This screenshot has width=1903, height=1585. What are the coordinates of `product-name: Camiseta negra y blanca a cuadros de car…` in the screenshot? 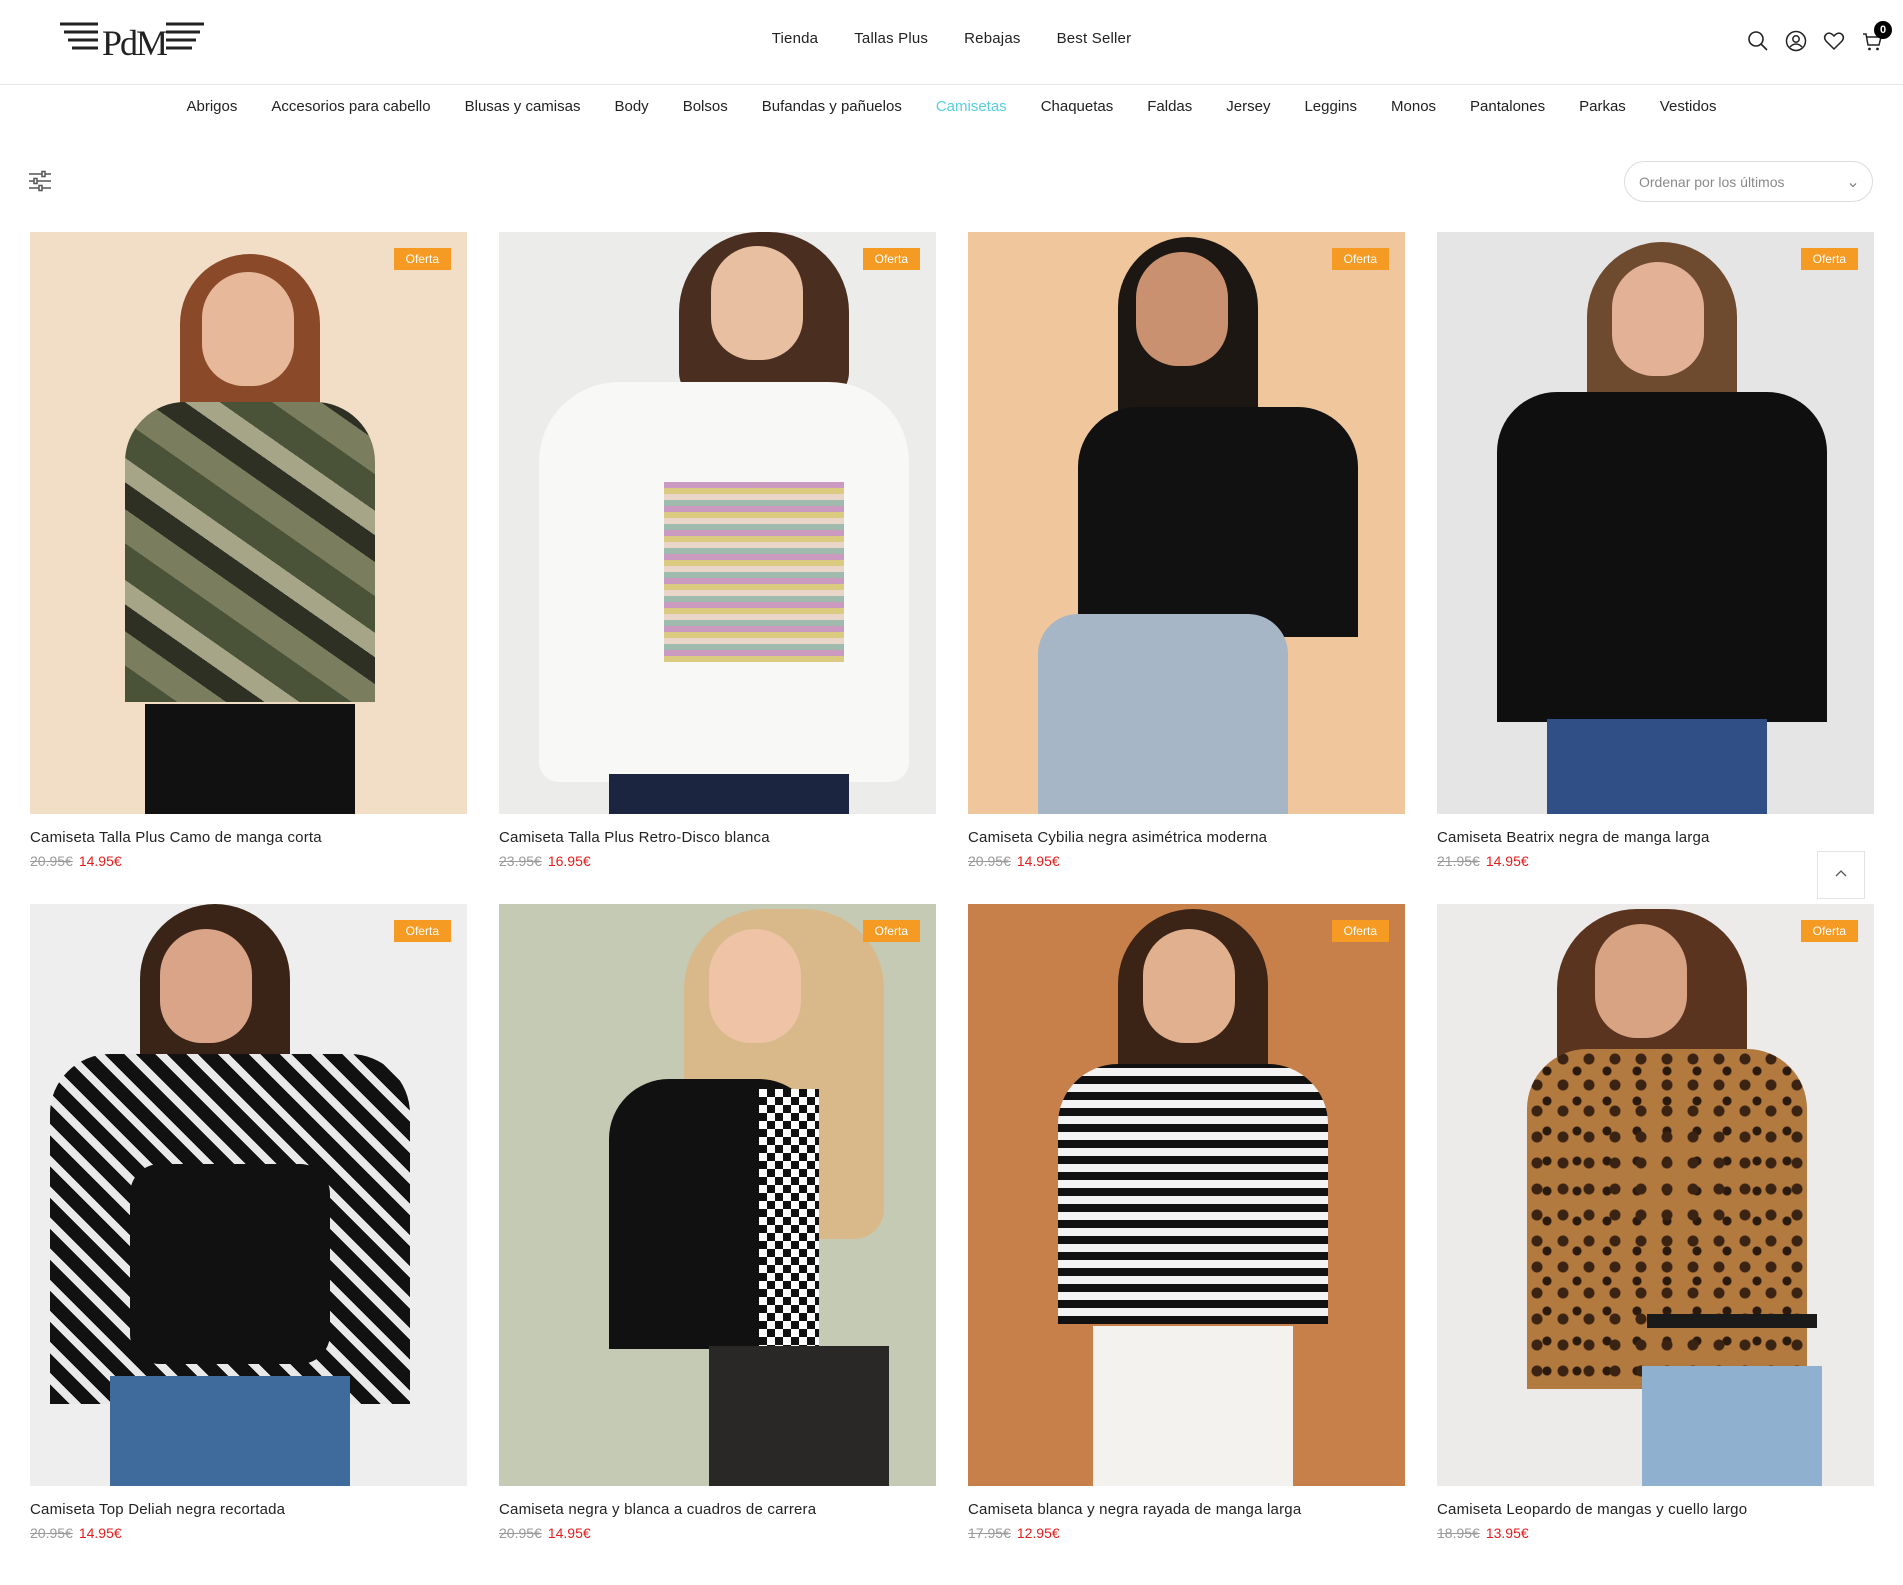 It's located at (657, 1509).